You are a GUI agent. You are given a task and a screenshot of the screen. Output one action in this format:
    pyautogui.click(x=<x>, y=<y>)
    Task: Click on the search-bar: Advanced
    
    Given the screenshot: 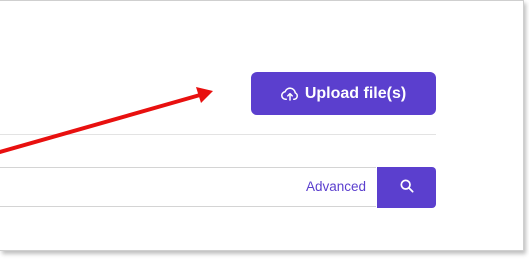 What is the action you would take?
    pyautogui.click(x=218, y=188)
    